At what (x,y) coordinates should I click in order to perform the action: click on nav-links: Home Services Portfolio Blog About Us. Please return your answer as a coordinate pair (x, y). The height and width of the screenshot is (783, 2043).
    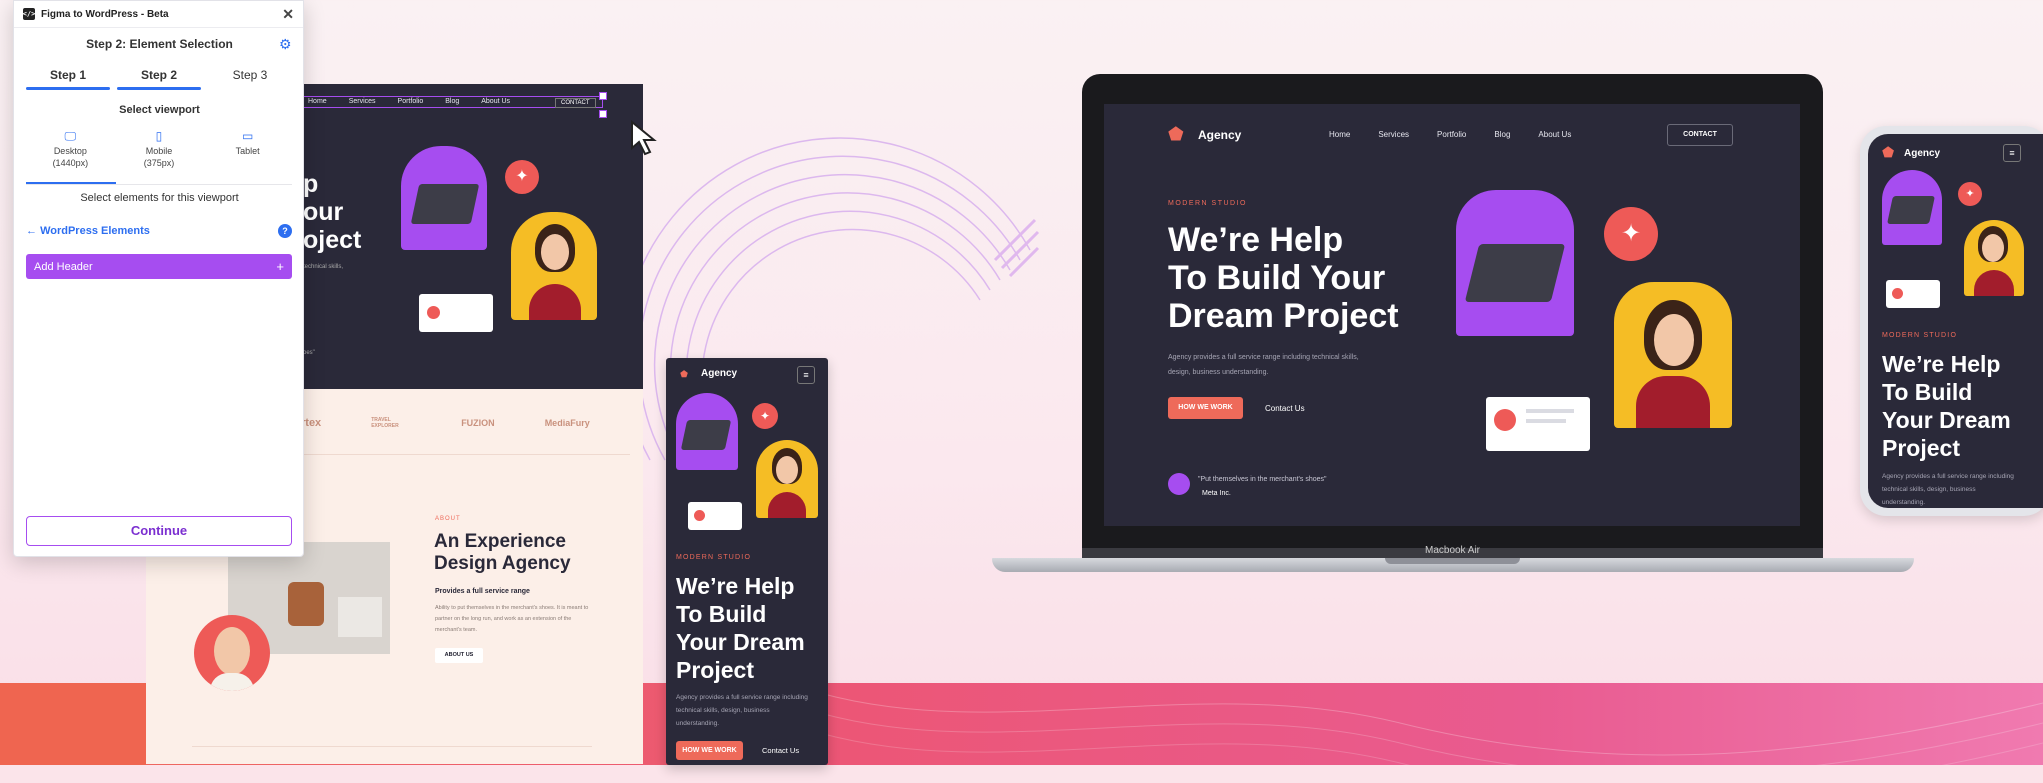
    Looking at the image, I should click on (1450, 134).